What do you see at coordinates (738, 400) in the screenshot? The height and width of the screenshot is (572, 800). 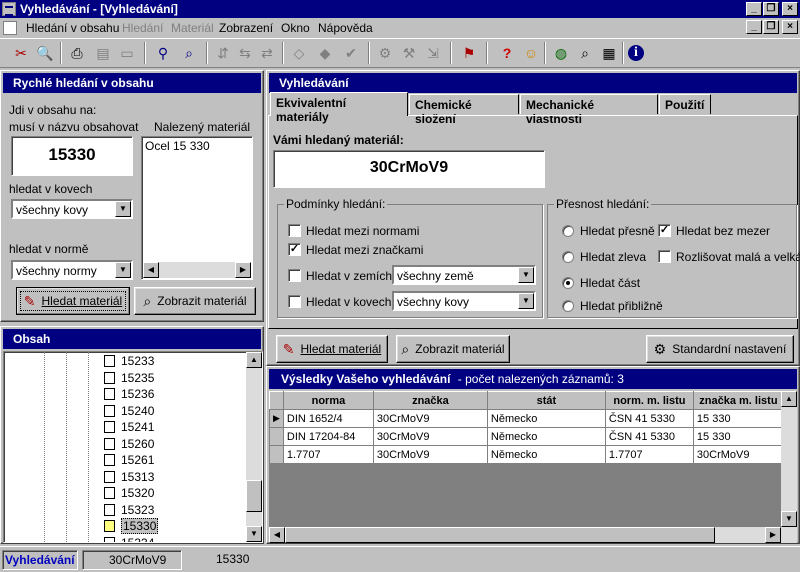 I see `column-header: značka m. listu` at bounding box center [738, 400].